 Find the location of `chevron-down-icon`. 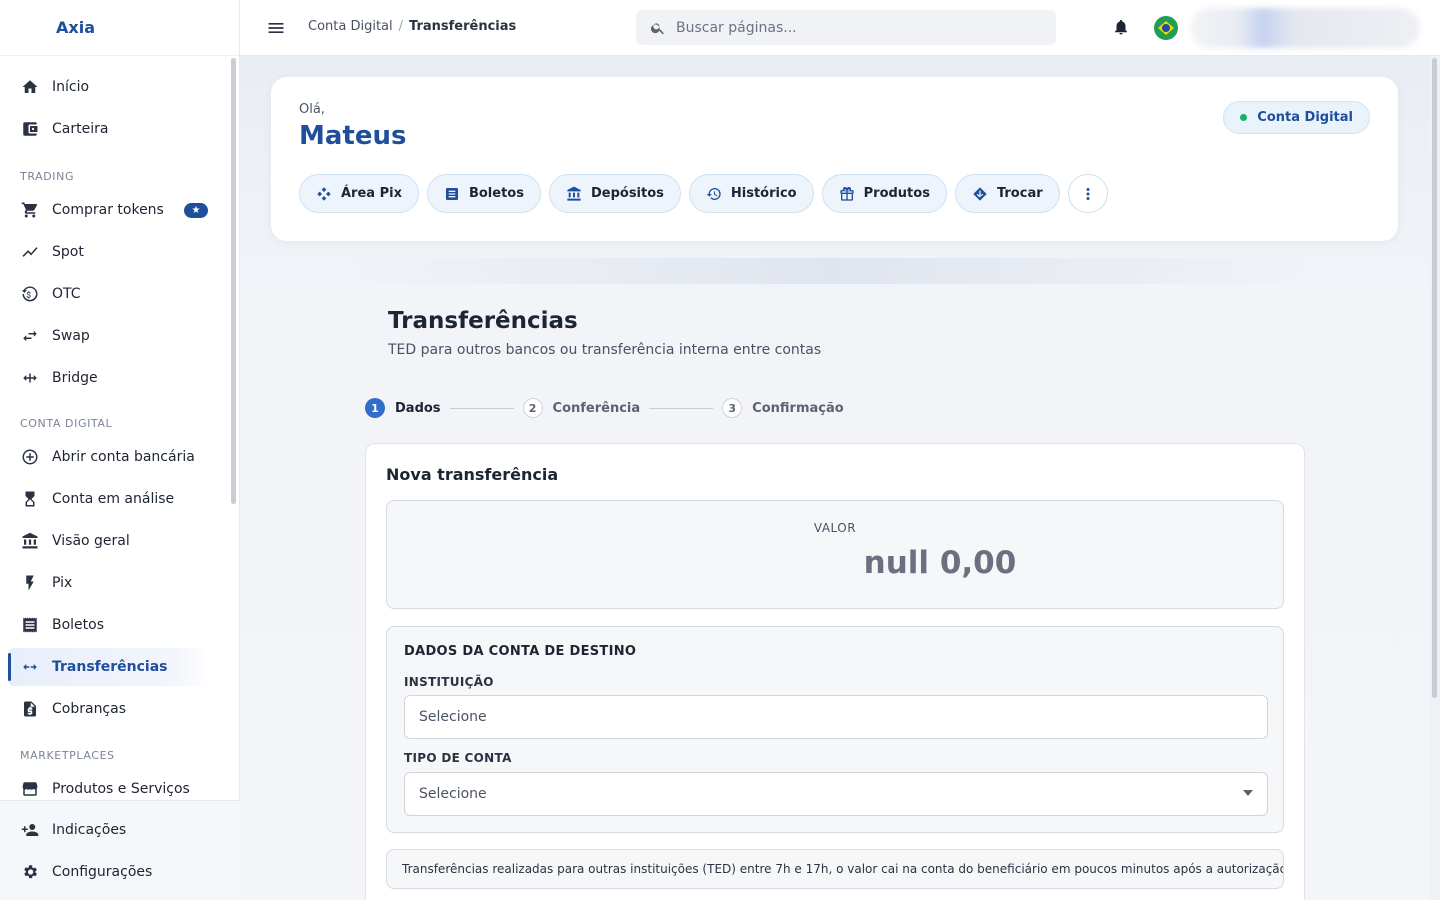

chevron-down-icon is located at coordinates (1248, 793).